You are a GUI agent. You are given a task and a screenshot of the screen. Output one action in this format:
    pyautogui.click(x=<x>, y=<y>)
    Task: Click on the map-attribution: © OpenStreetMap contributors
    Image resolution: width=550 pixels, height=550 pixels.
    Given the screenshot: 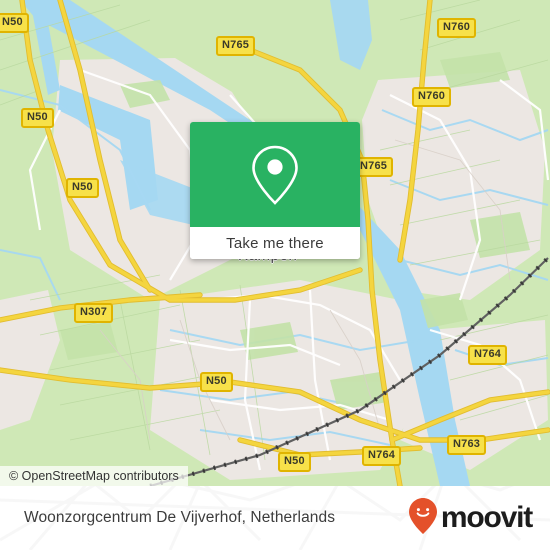 What is the action you would take?
    pyautogui.click(x=94, y=476)
    